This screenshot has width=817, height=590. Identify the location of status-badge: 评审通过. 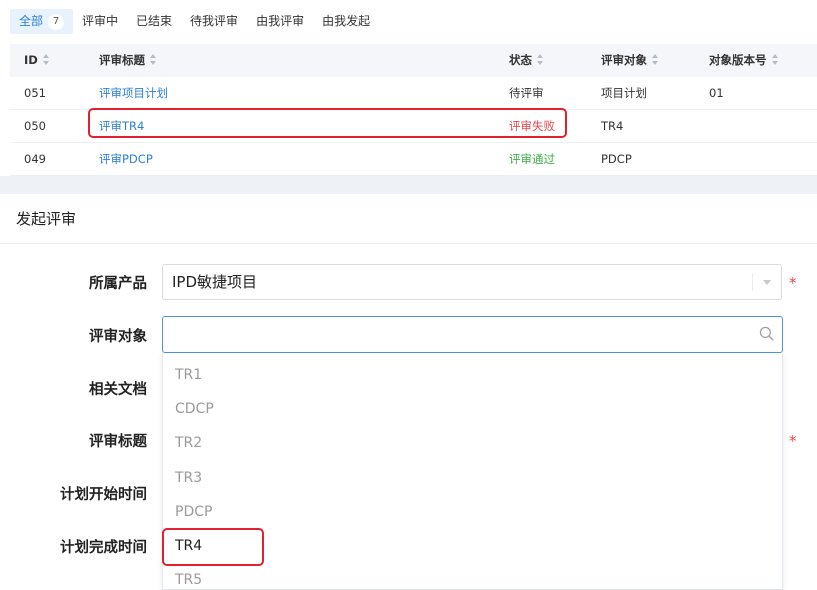
(532, 159).